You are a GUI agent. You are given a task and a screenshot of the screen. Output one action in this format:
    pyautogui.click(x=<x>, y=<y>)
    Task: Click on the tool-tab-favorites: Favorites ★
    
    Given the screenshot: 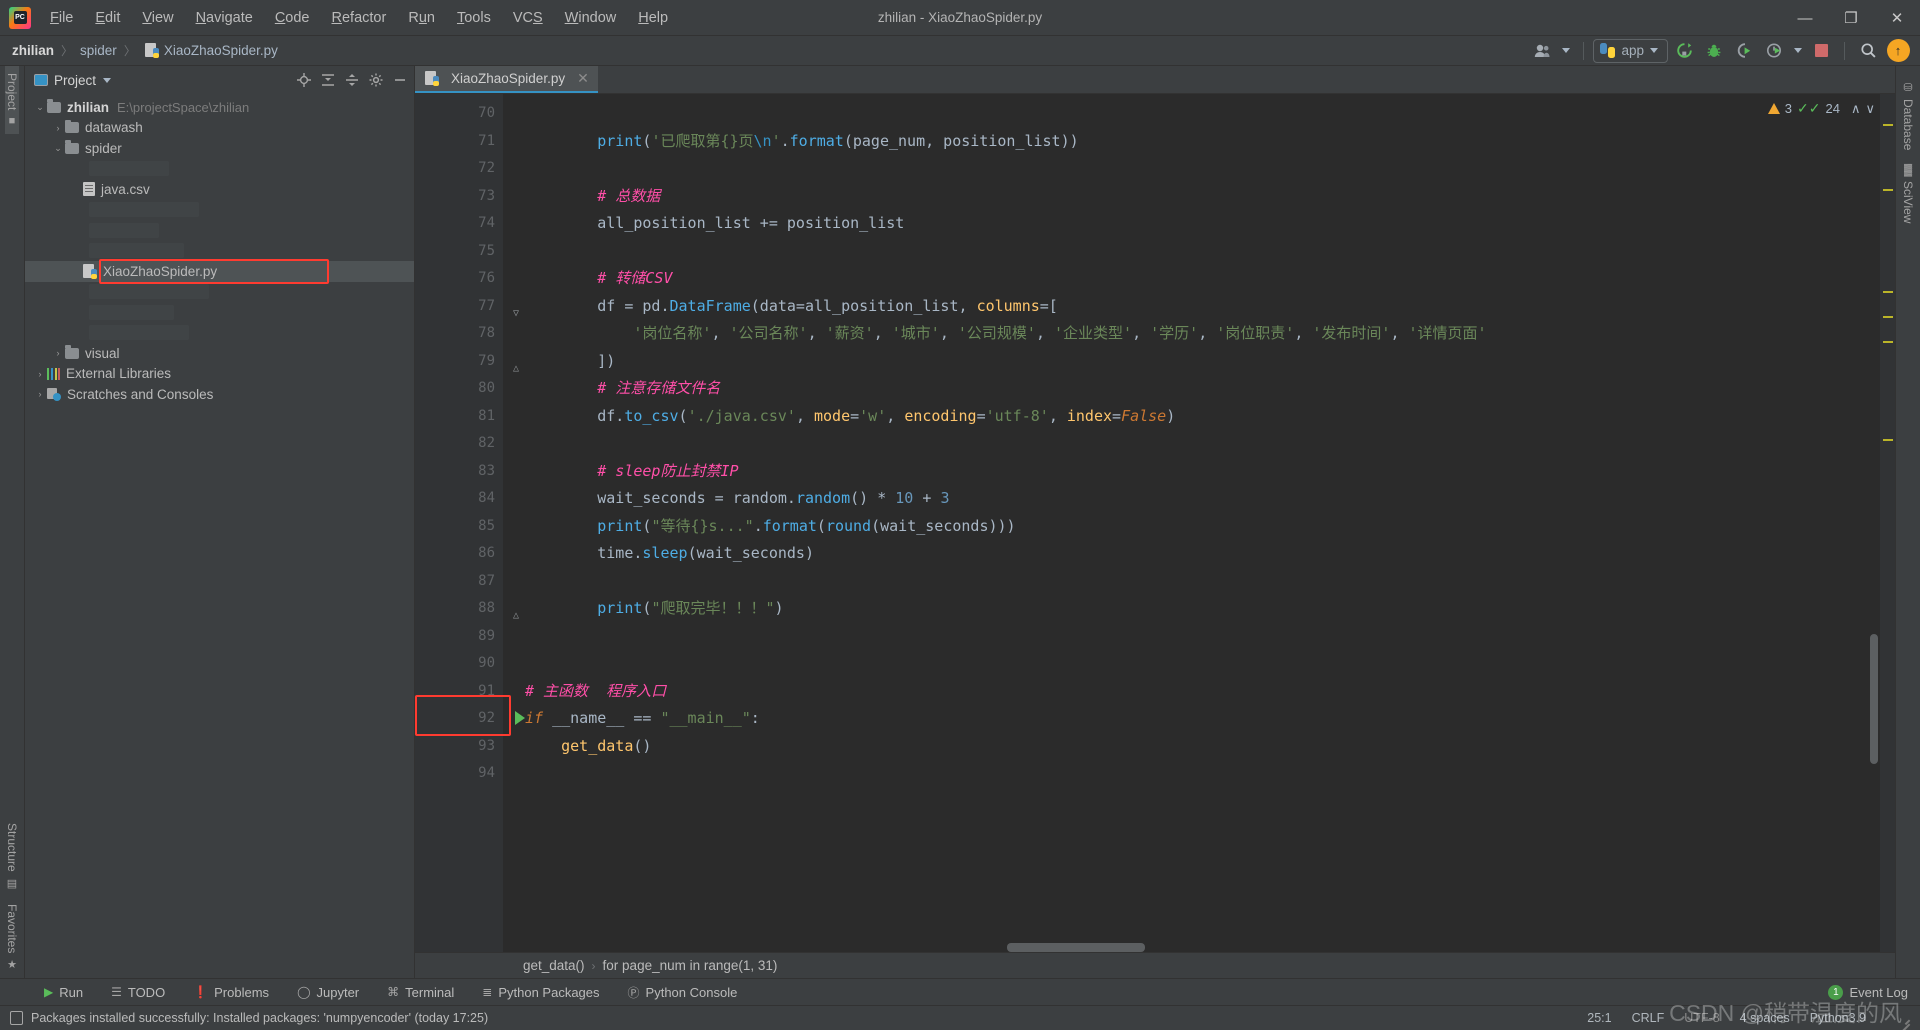 What is the action you would take?
    pyautogui.click(x=12, y=937)
    